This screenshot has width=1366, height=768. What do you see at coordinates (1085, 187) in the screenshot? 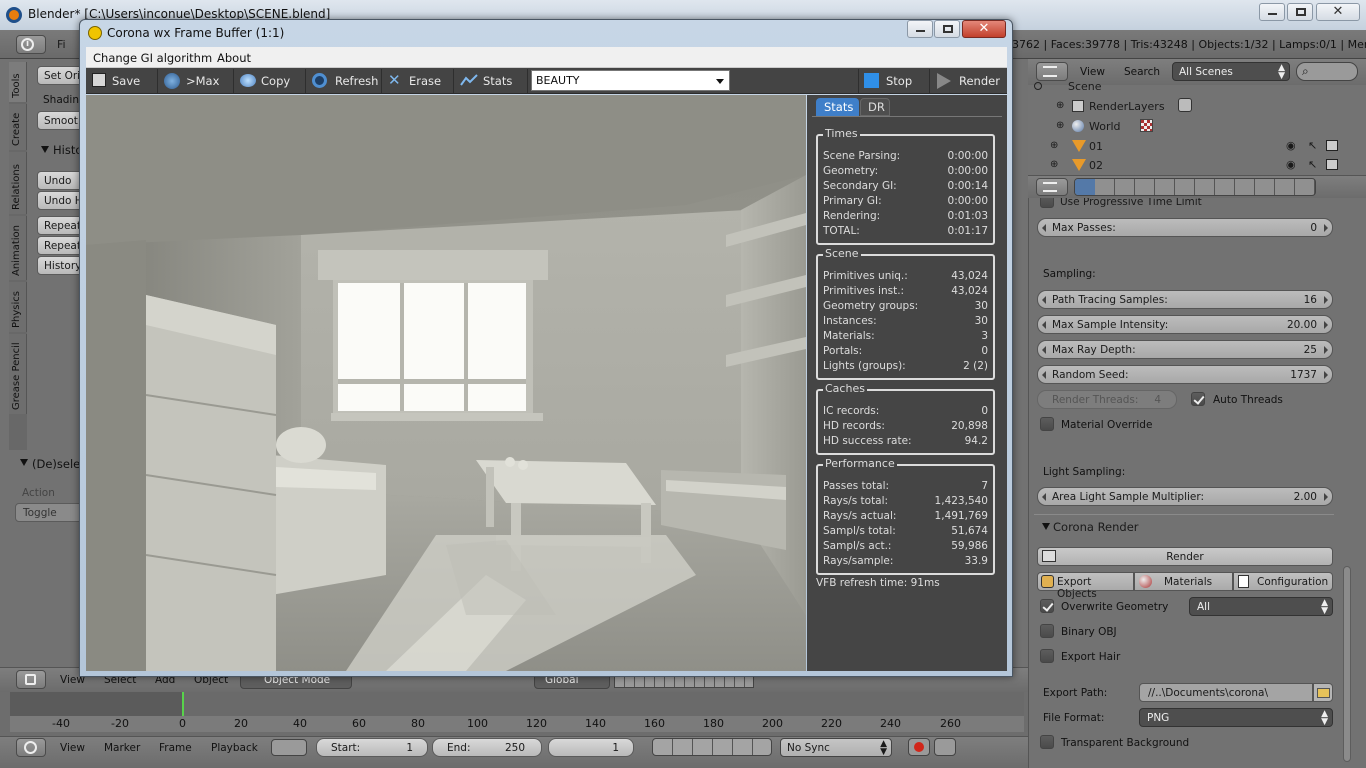
I see `render-tab-icon` at bounding box center [1085, 187].